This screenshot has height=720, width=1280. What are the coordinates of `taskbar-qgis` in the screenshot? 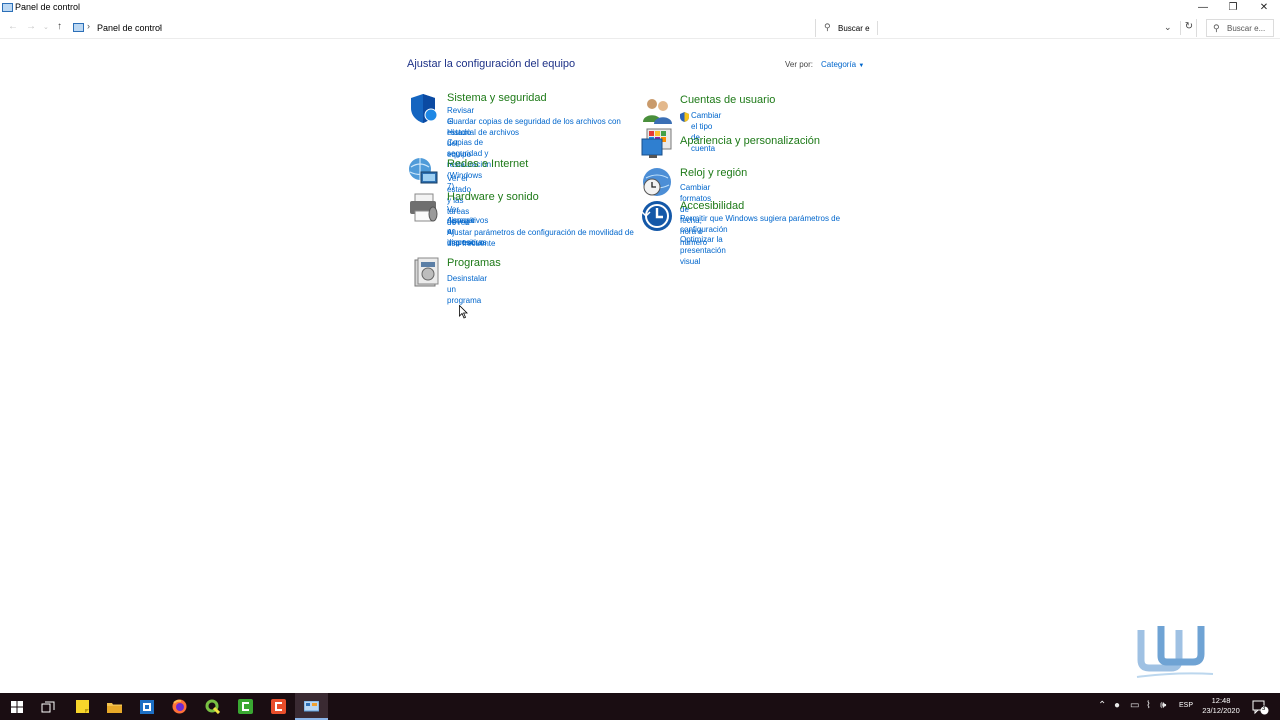 It's located at (212, 706).